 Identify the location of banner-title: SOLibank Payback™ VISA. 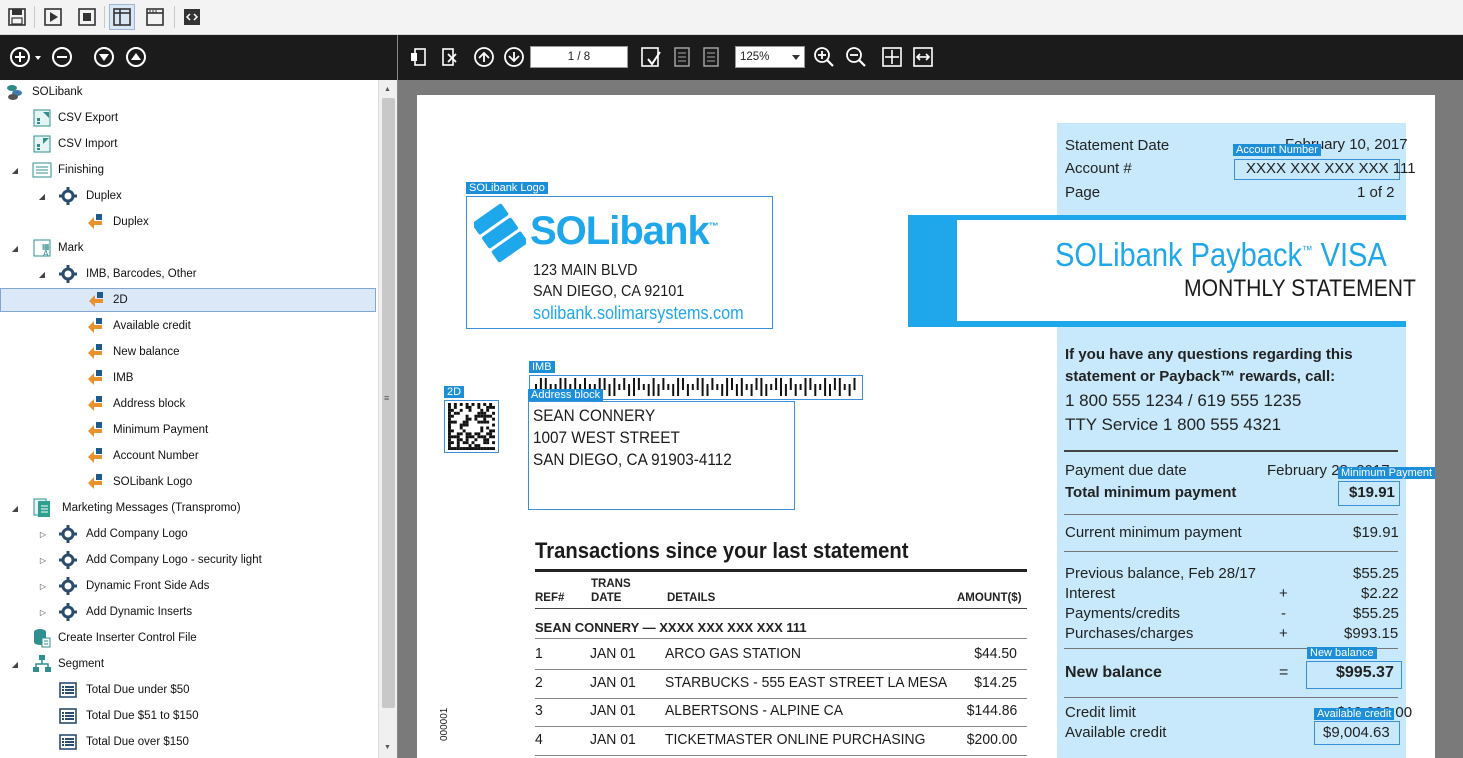
(1221, 255).